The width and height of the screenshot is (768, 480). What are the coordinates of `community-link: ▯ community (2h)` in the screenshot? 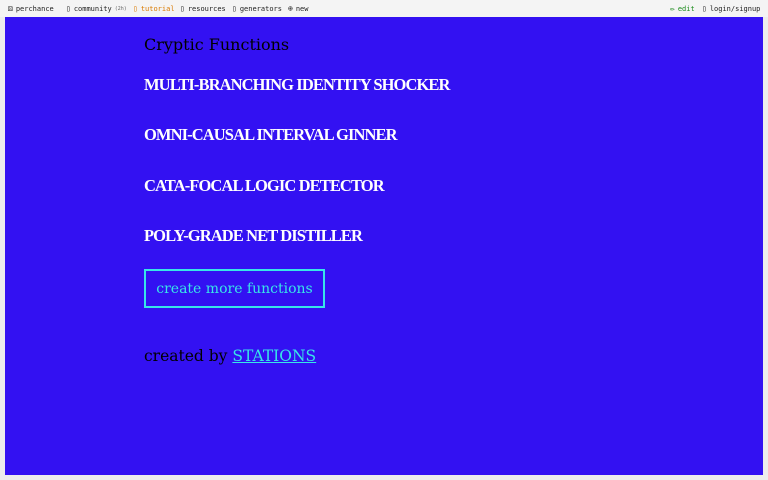 It's located at (96, 8).